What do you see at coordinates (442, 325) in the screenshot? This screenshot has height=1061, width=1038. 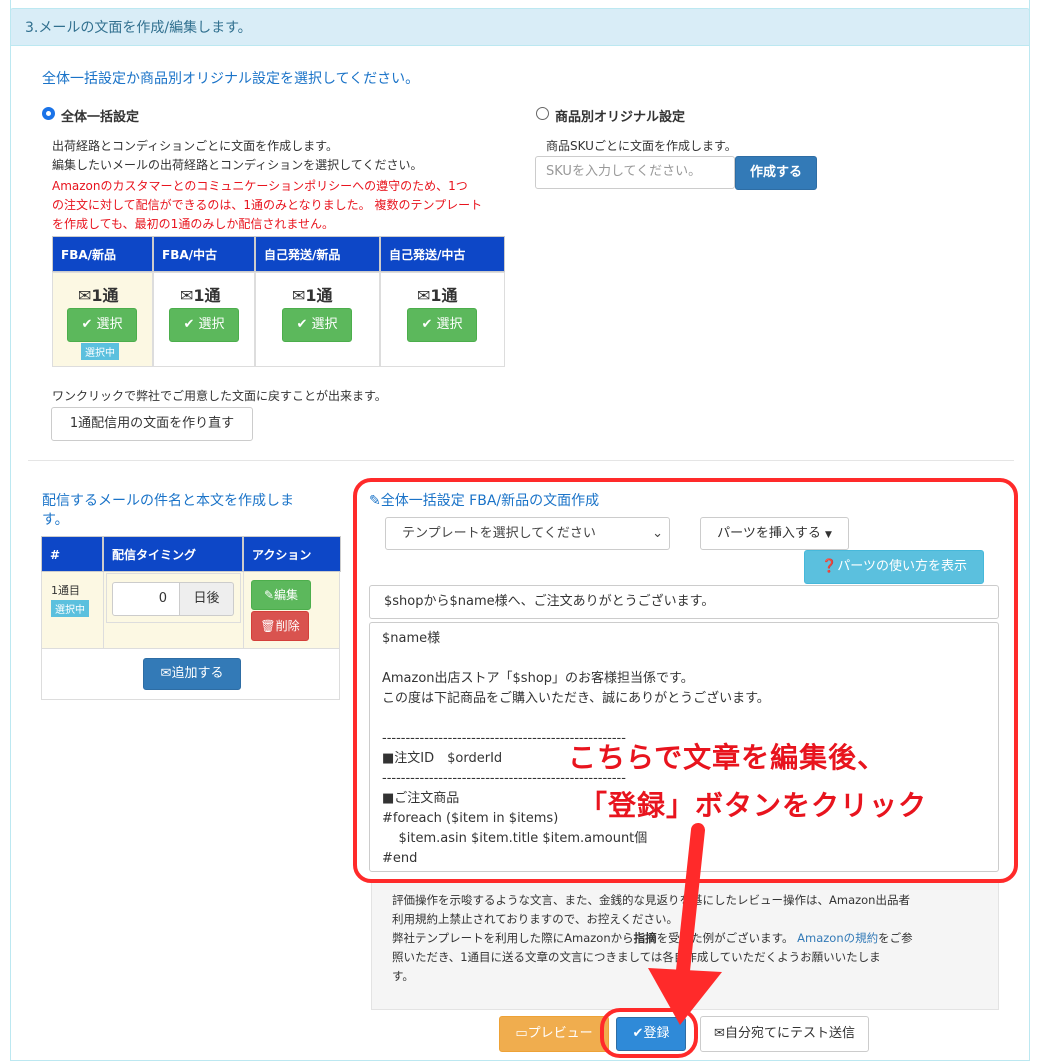 I see `select-button-self-used: ✔ 選択` at bounding box center [442, 325].